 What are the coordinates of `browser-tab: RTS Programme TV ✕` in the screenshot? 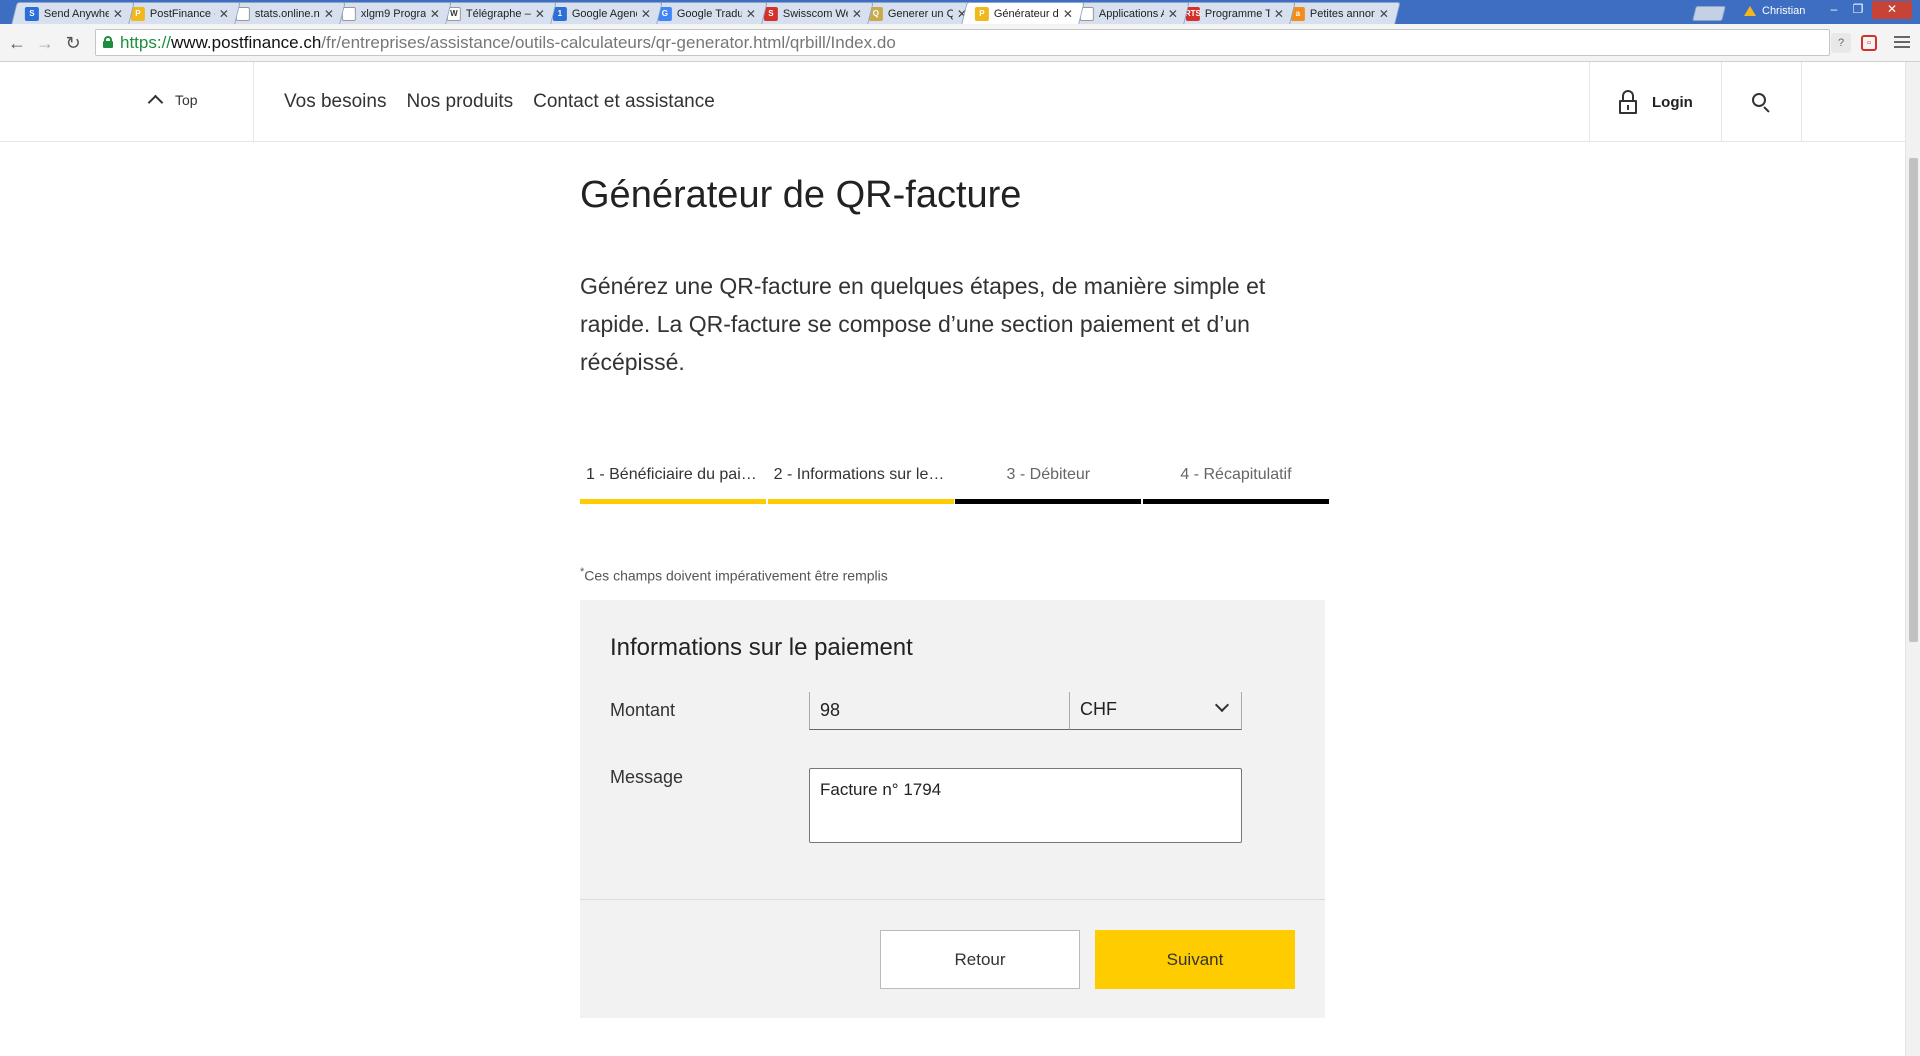 It's located at (1233, 13).